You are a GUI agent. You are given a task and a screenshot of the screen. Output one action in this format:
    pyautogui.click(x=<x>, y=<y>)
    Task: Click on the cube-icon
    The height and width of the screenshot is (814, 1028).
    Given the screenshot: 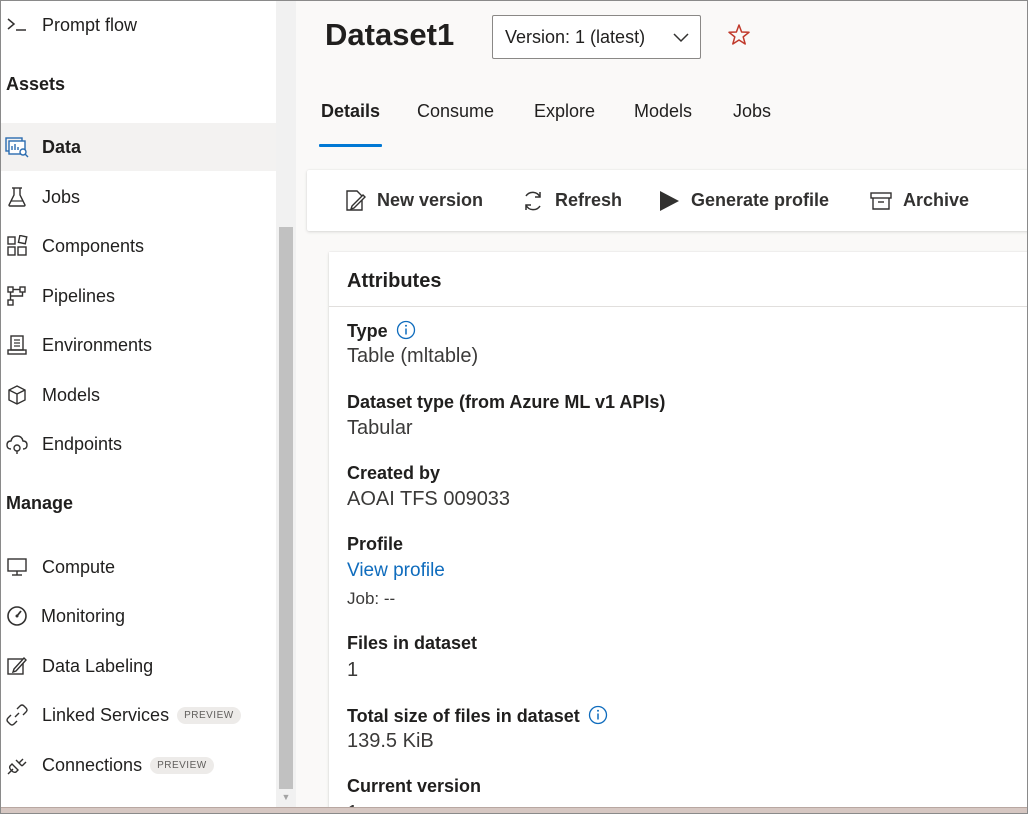 What is the action you would take?
    pyautogui.click(x=17, y=395)
    